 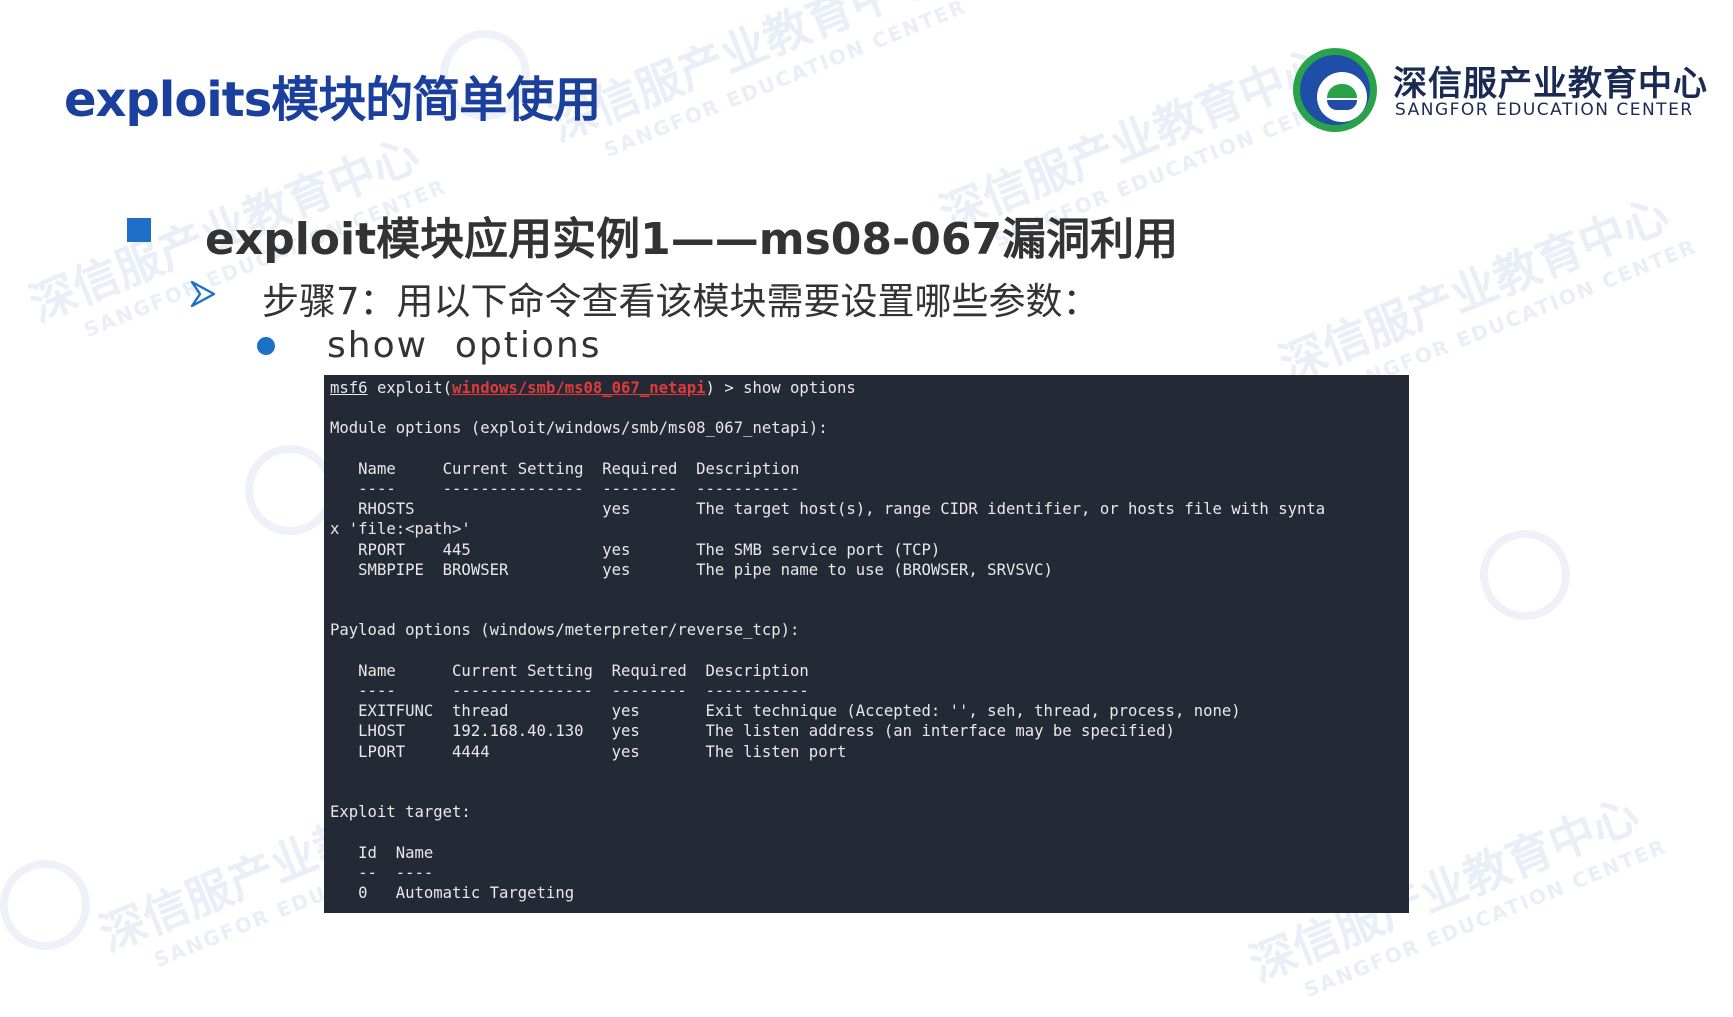 I want to click on command-option-text: show options, so click(x=464, y=345).